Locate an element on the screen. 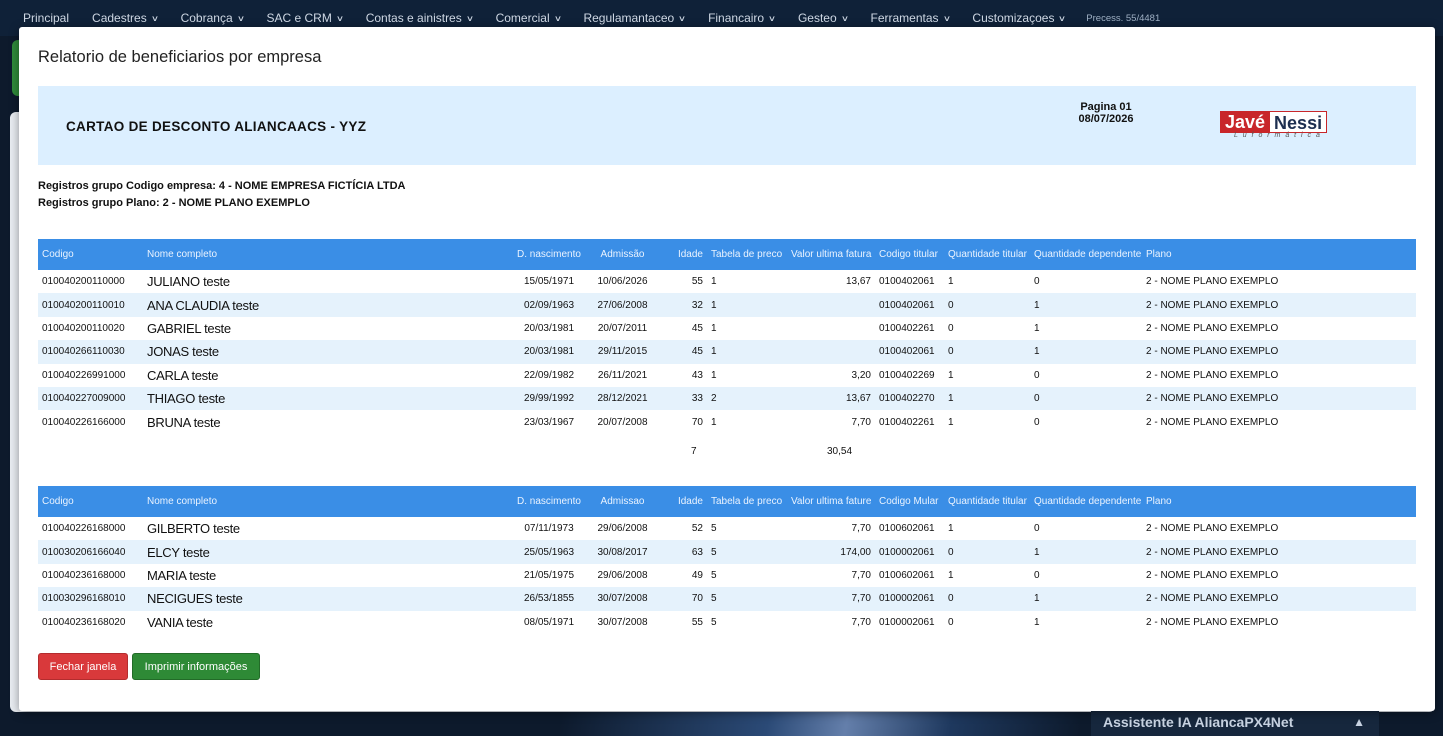 The image size is (1443, 736). cell-name: JULIANO teste is located at coordinates (188, 282).